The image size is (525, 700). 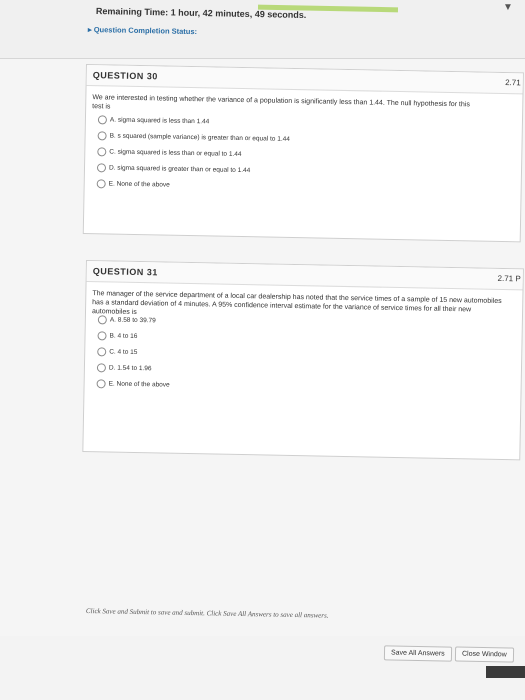 I want to click on question-completion-status: ▸ Question Completion Status:, so click(x=142, y=30).